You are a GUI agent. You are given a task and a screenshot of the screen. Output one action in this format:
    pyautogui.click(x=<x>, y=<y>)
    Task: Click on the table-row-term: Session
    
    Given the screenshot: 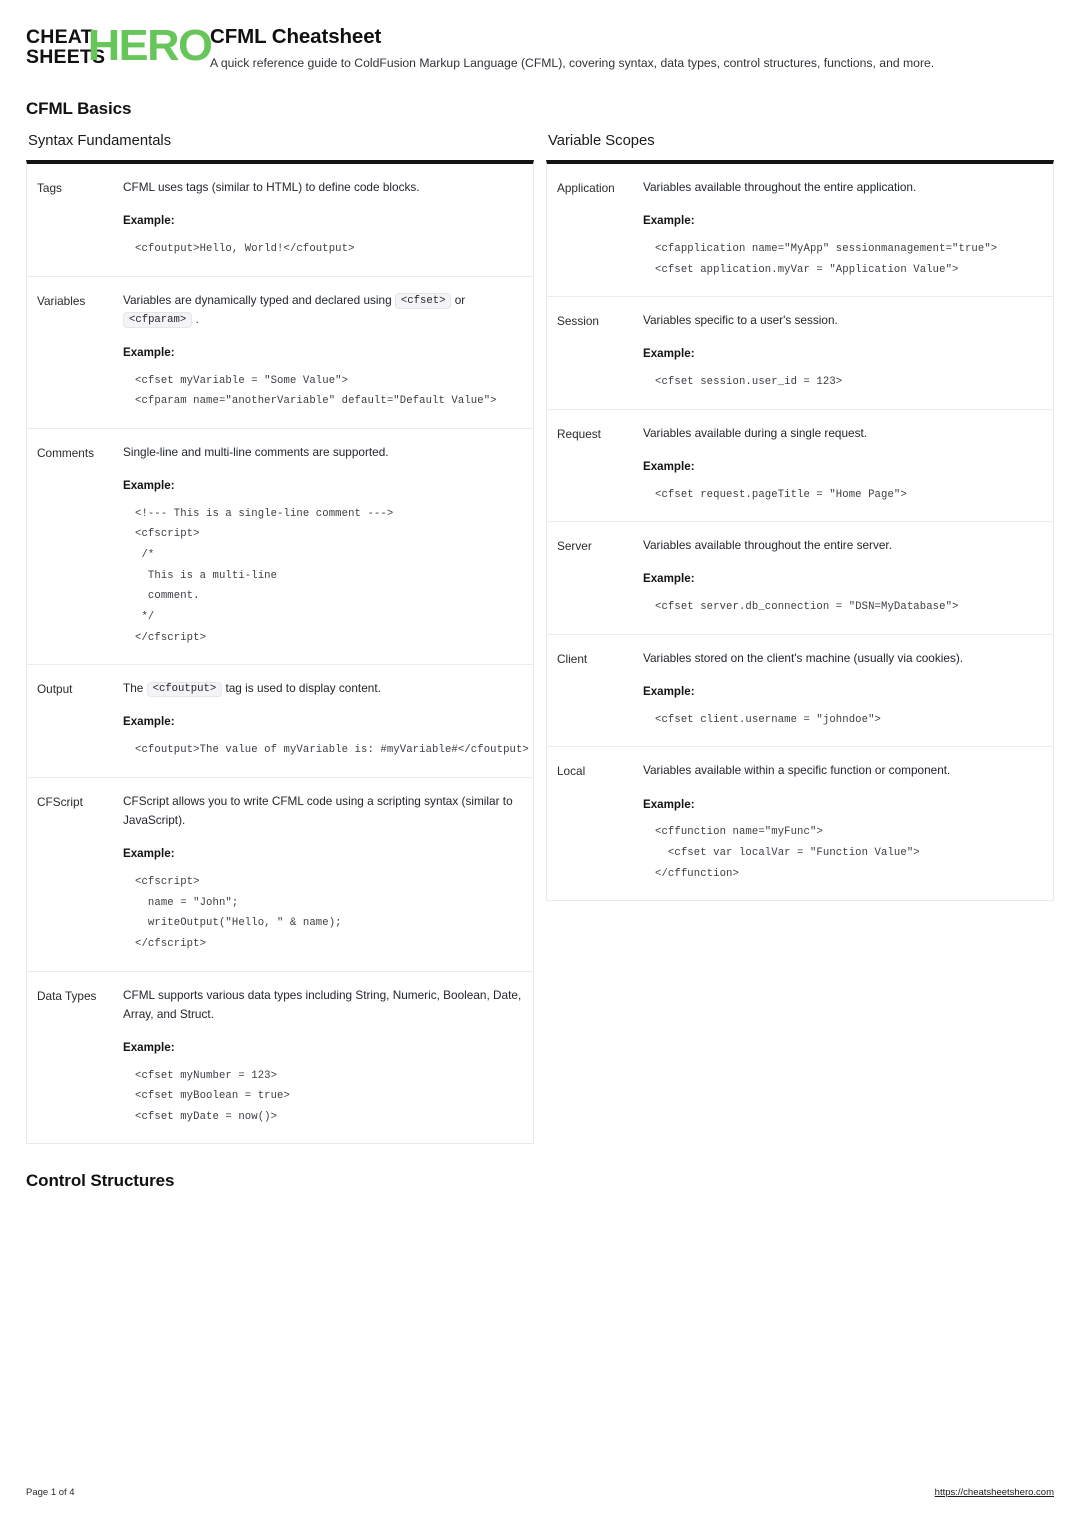 What is the action you would take?
    pyautogui.click(x=578, y=321)
    